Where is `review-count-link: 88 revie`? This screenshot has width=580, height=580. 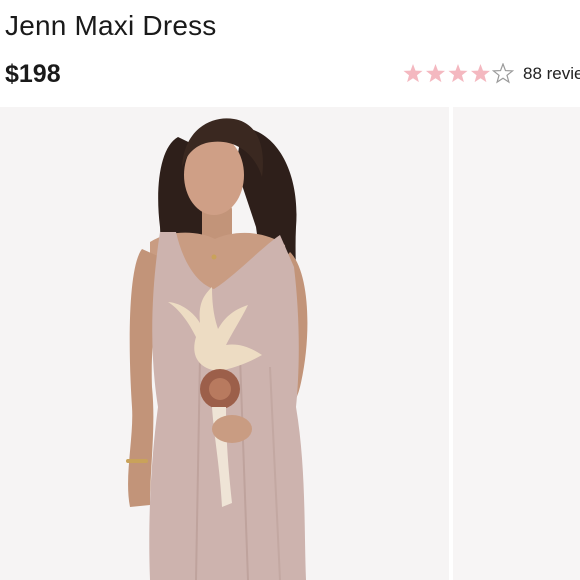
review-count-link: 88 revie is located at coordinates (551, 74).